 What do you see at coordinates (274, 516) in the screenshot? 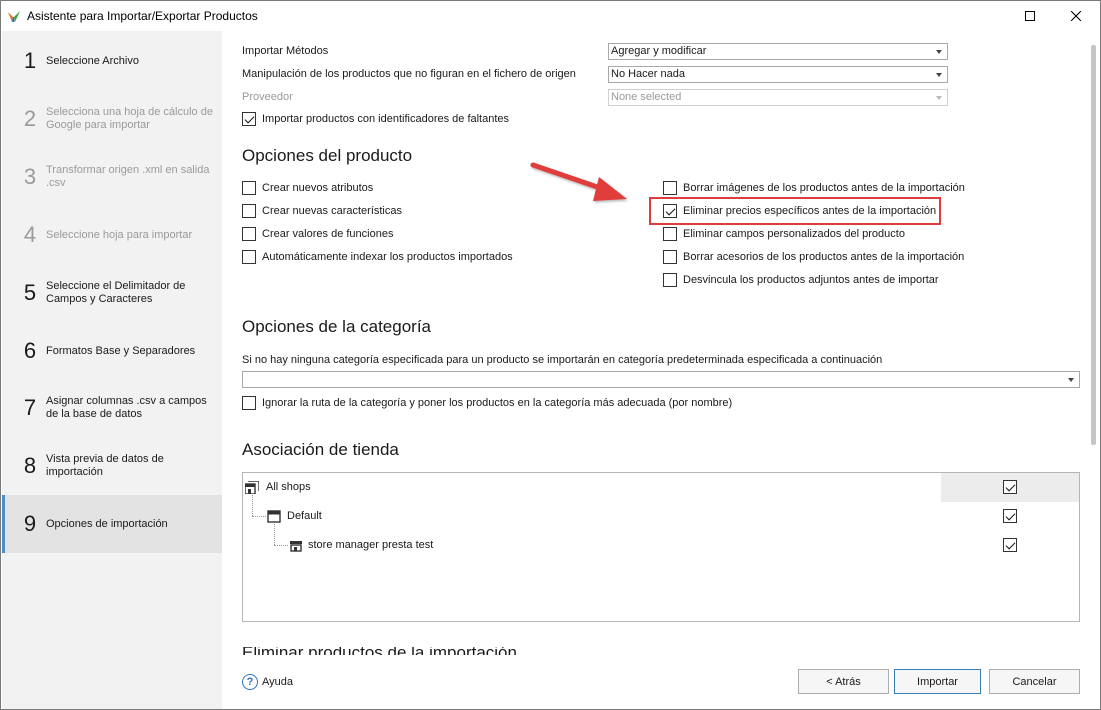
I see `shop-window-icon` at bounding box center [274, 516].